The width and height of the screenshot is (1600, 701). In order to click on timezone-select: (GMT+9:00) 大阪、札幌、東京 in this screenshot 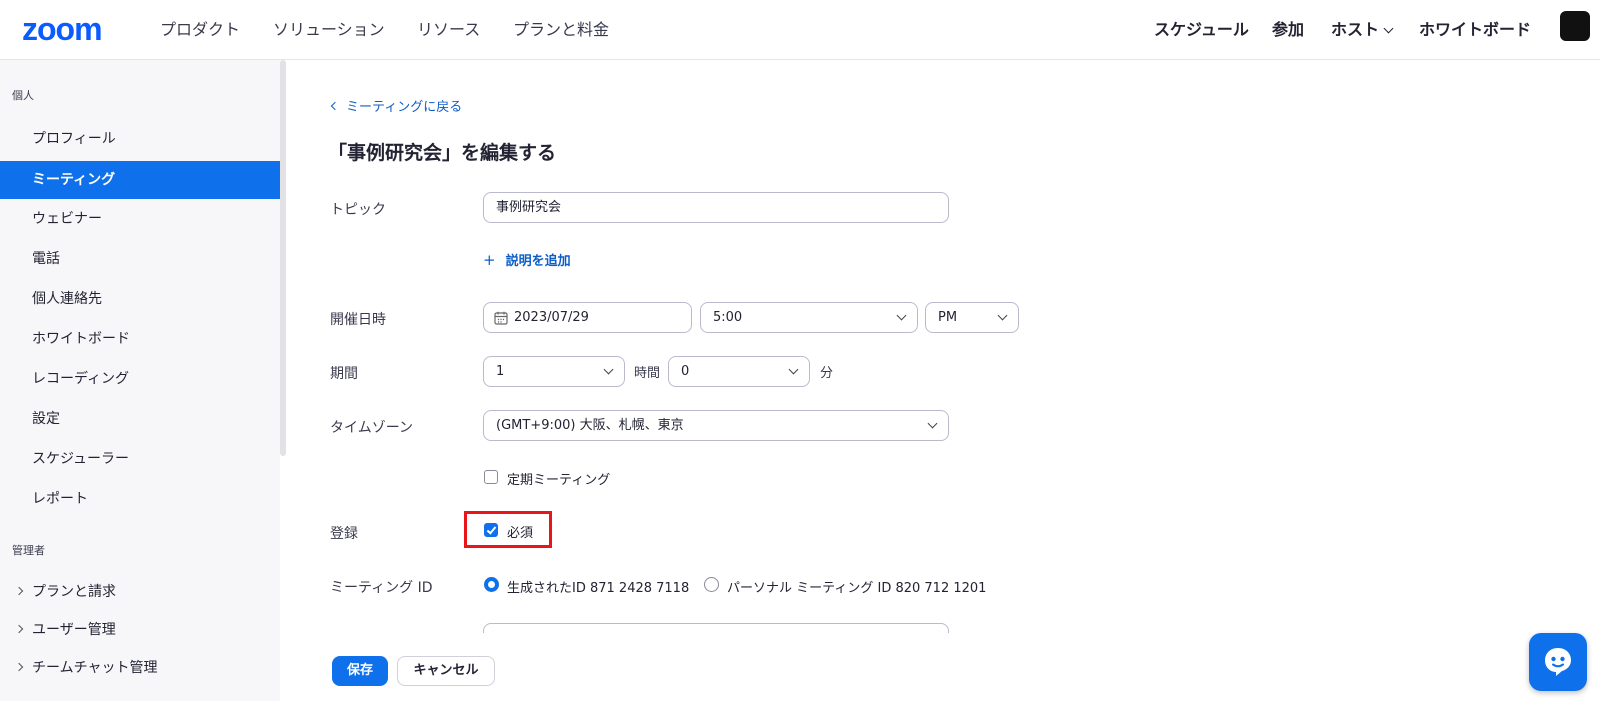, I will do `click(716, 425)`.